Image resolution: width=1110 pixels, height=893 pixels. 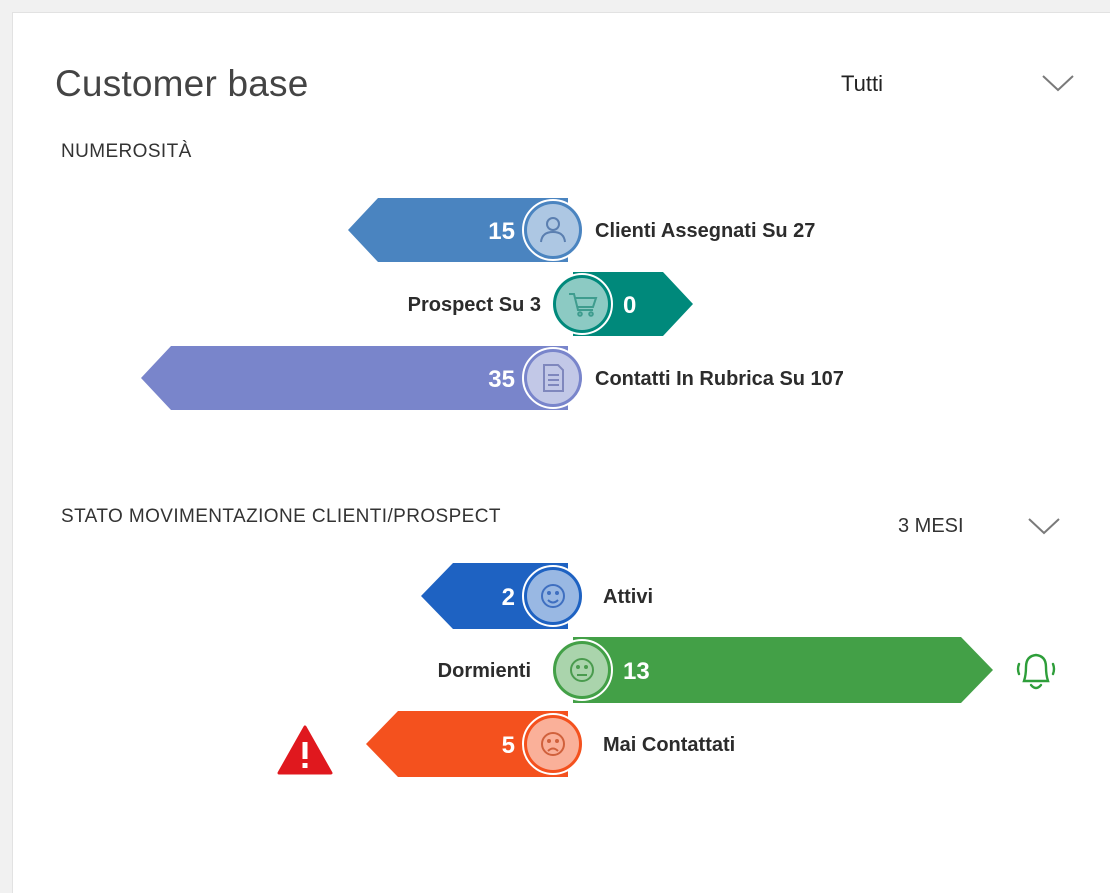 What do you see at coordinates (550, 744) in the screenshot?
I see `bar-row-mai-contattati: 5 Mai Contattati` at bounding box center [550, 744].